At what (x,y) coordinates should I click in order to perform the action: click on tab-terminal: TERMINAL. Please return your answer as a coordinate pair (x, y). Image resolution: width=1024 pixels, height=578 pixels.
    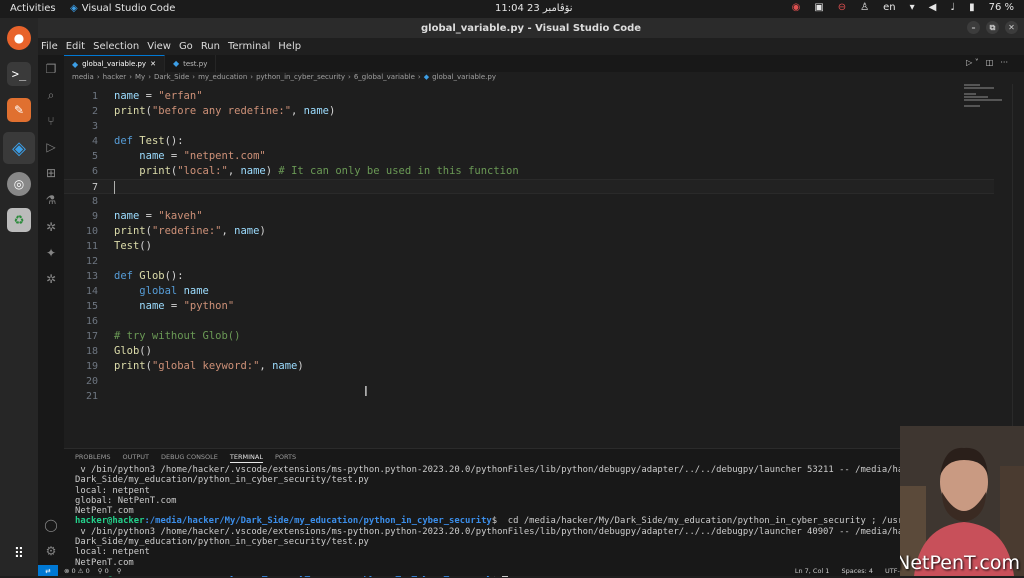
    Looking at the image, I should click on (246, 458).